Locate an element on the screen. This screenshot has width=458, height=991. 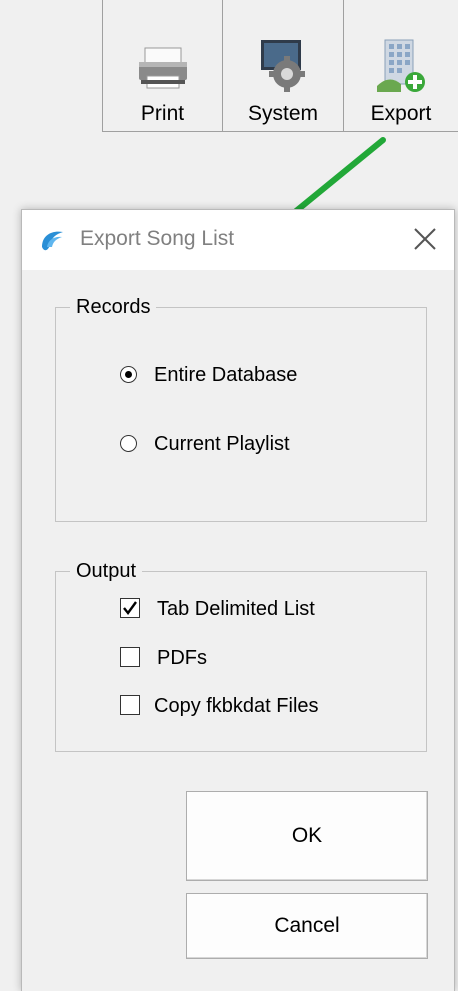
export-button: Export is located at coordinates (400, 66).